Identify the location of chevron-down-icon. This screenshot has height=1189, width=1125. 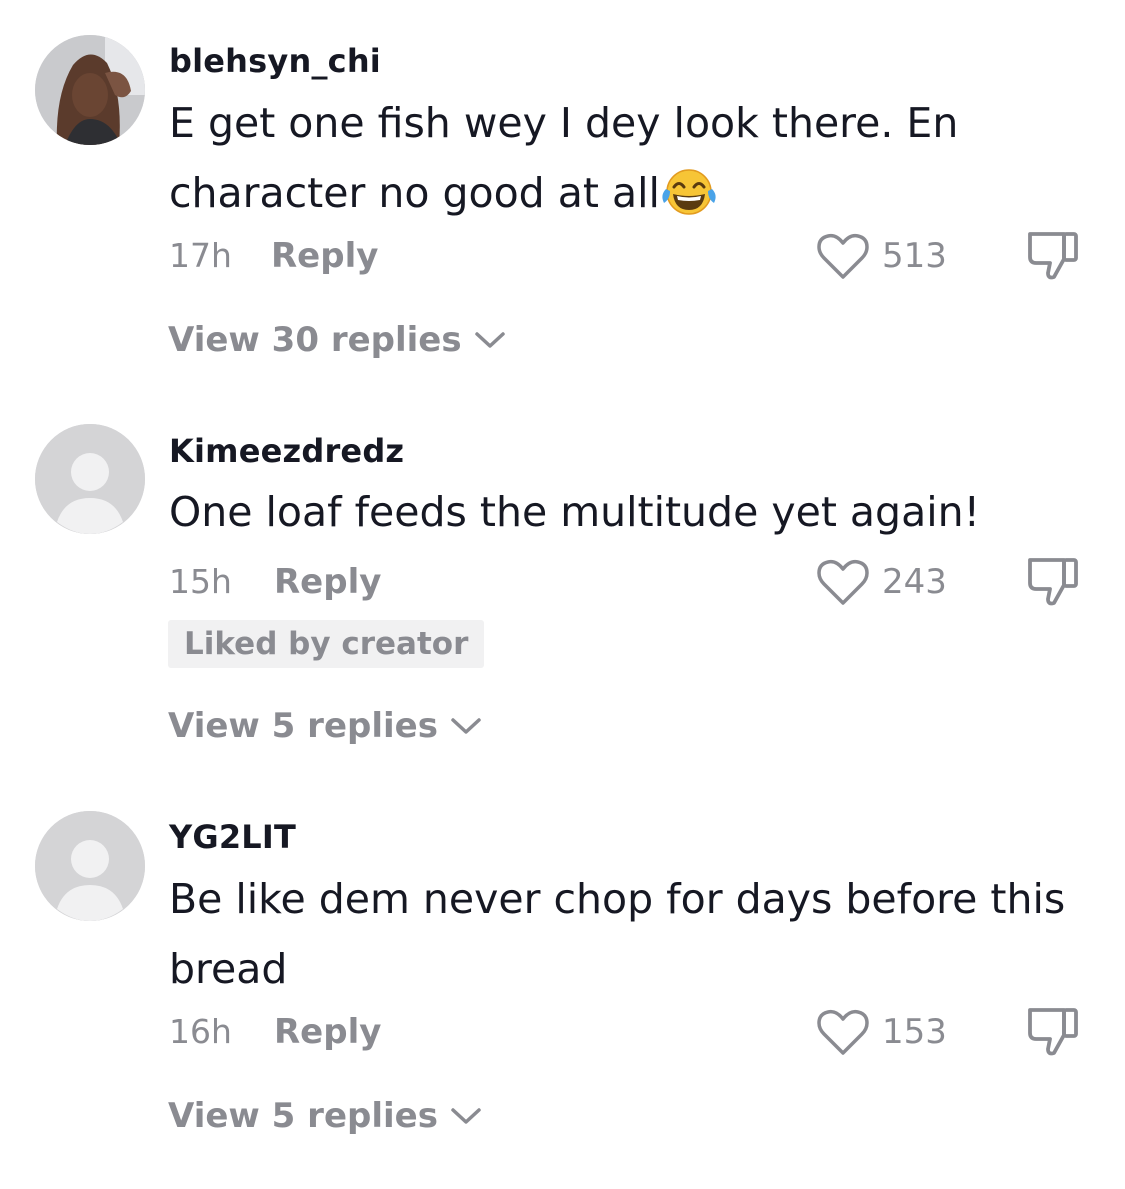
(466, 1116).